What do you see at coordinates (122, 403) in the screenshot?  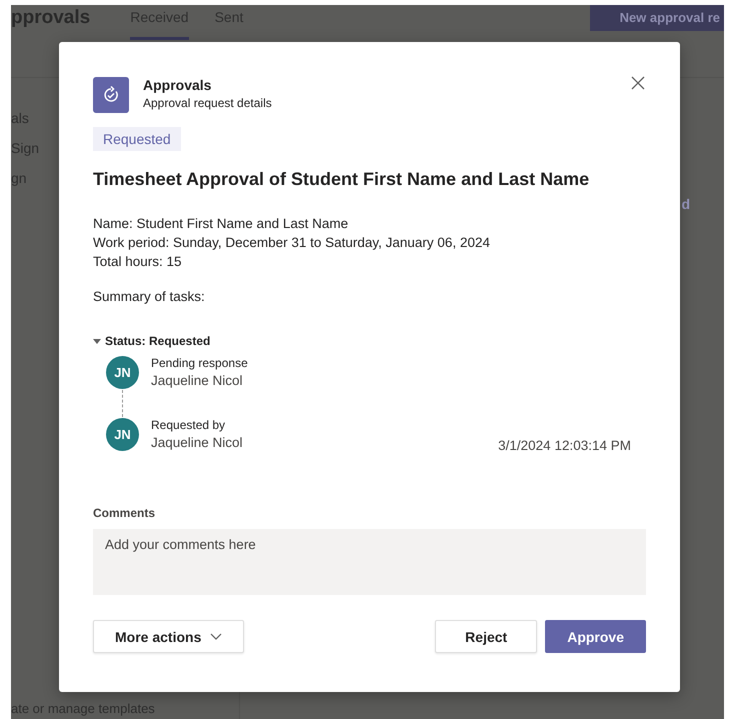 I see `connector-line` at bounding box center [122, 403].